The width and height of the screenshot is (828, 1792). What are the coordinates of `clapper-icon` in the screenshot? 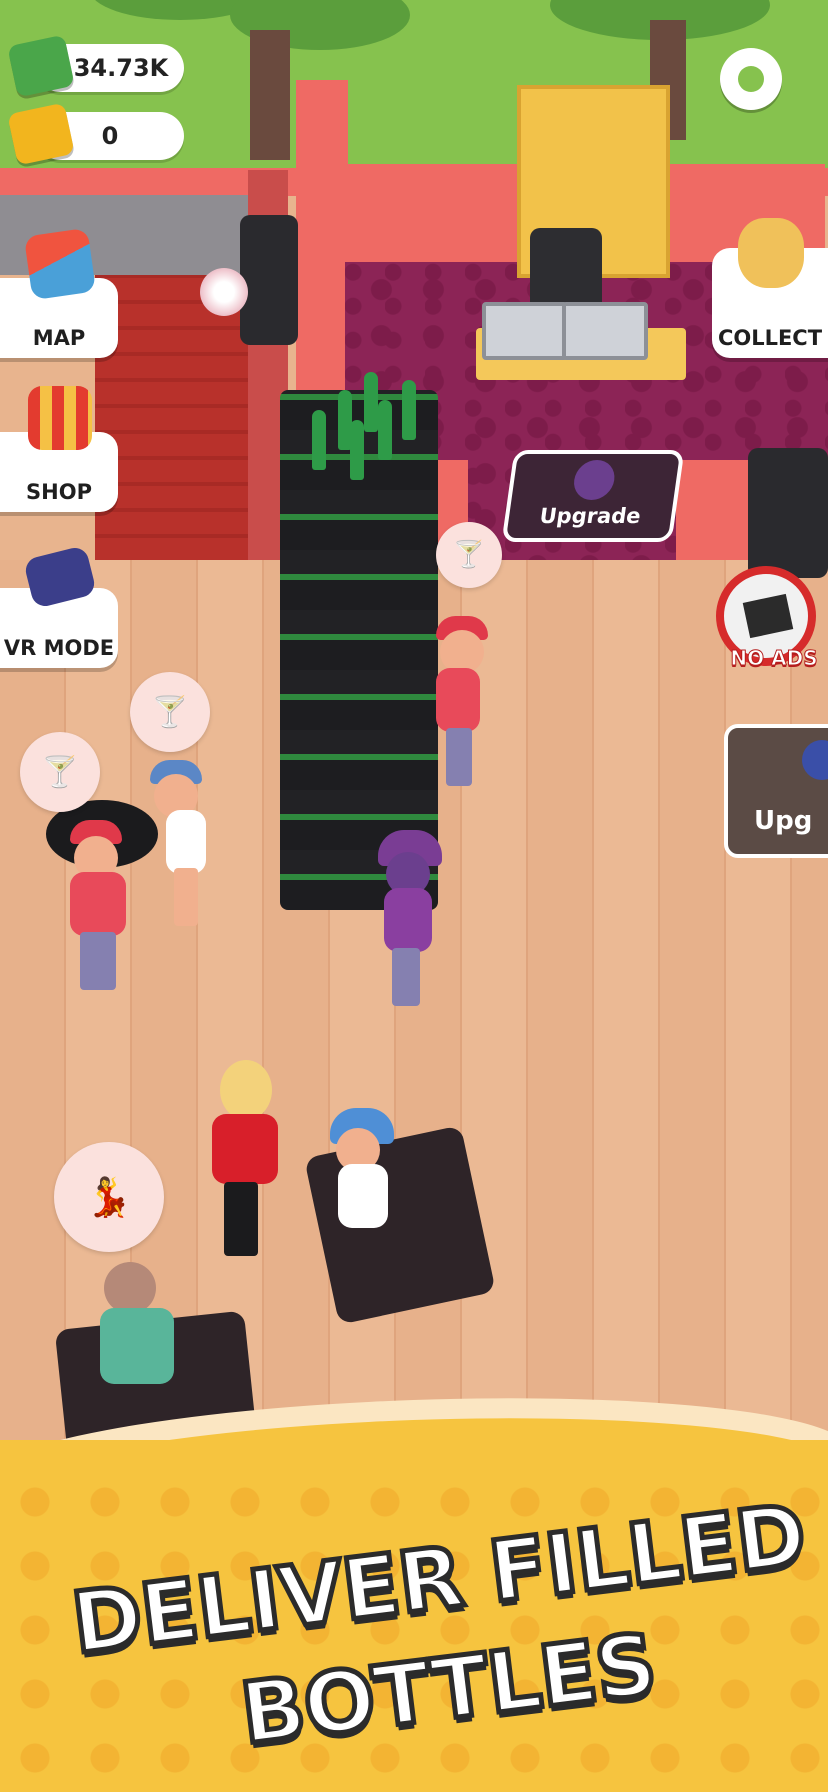 It's located at (768, 616).